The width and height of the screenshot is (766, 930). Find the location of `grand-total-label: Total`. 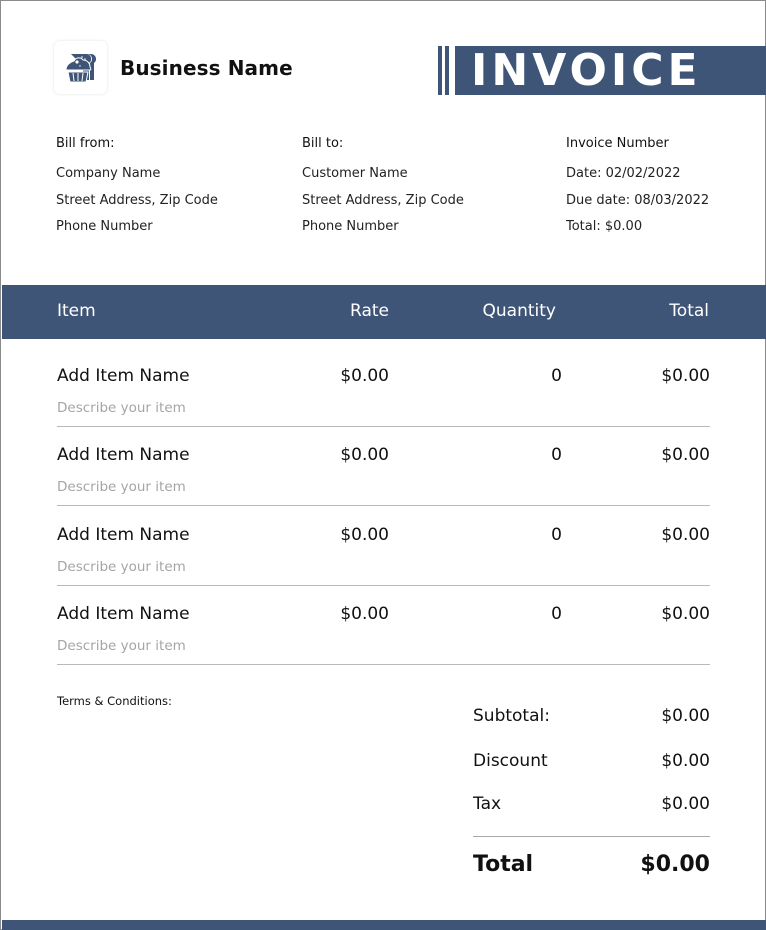

grand-total-label: Total is located at coordinates (503, 864).